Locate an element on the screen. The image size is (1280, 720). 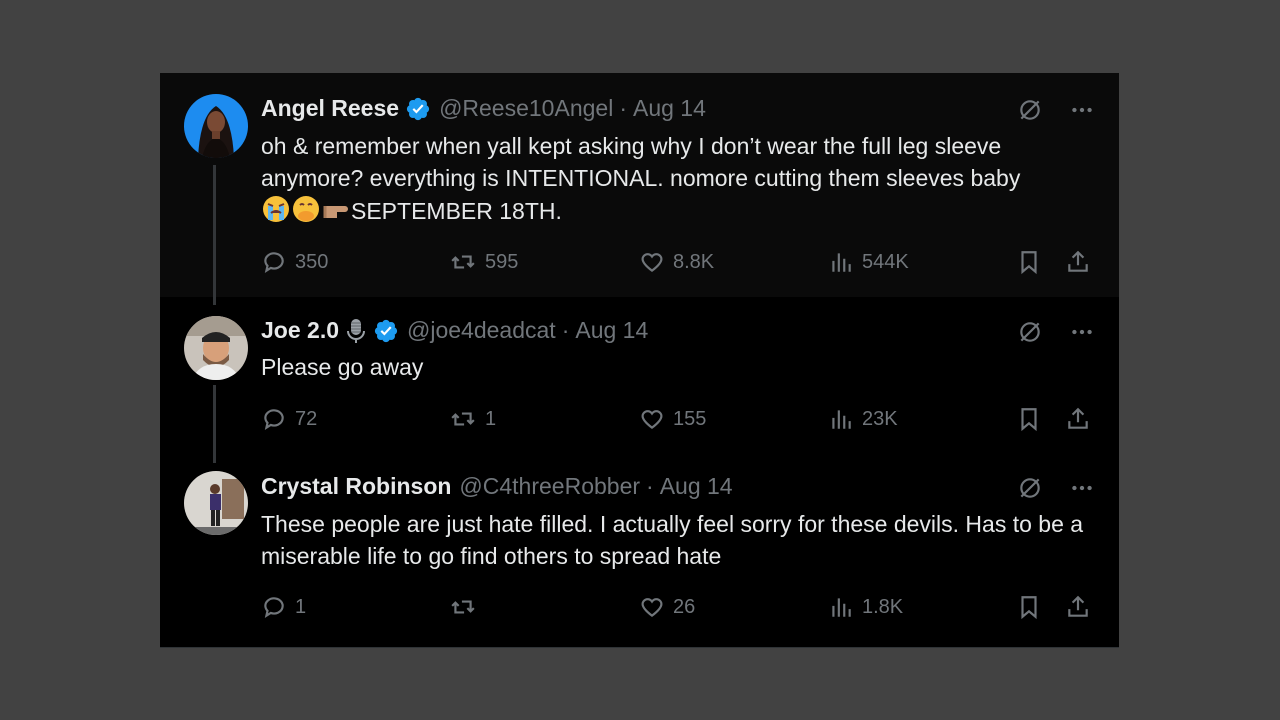
views-button: 1.8K is located at coordinates (865, 607).